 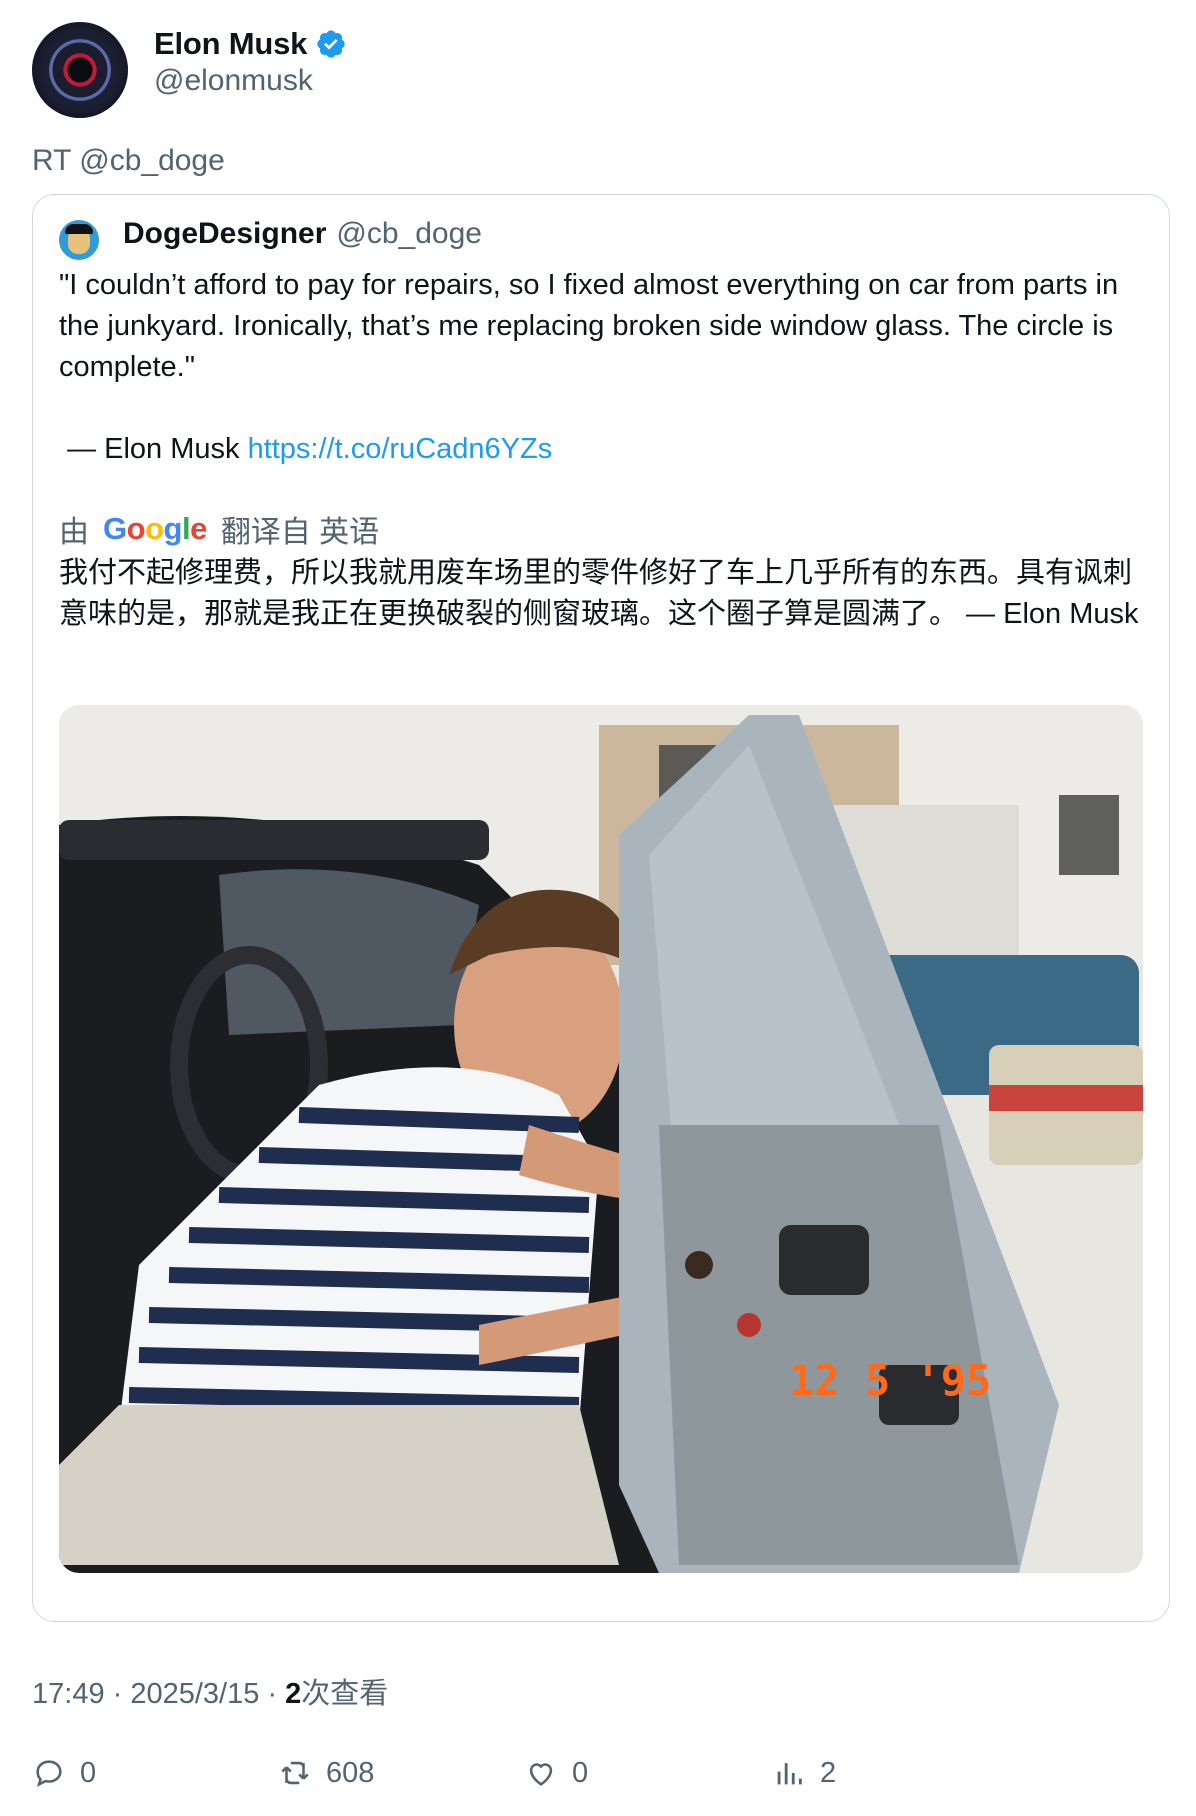 What do you see at coordinates (79, 229) in the screenshot?
I see `doge-cap` at bounding box center [79, 229].